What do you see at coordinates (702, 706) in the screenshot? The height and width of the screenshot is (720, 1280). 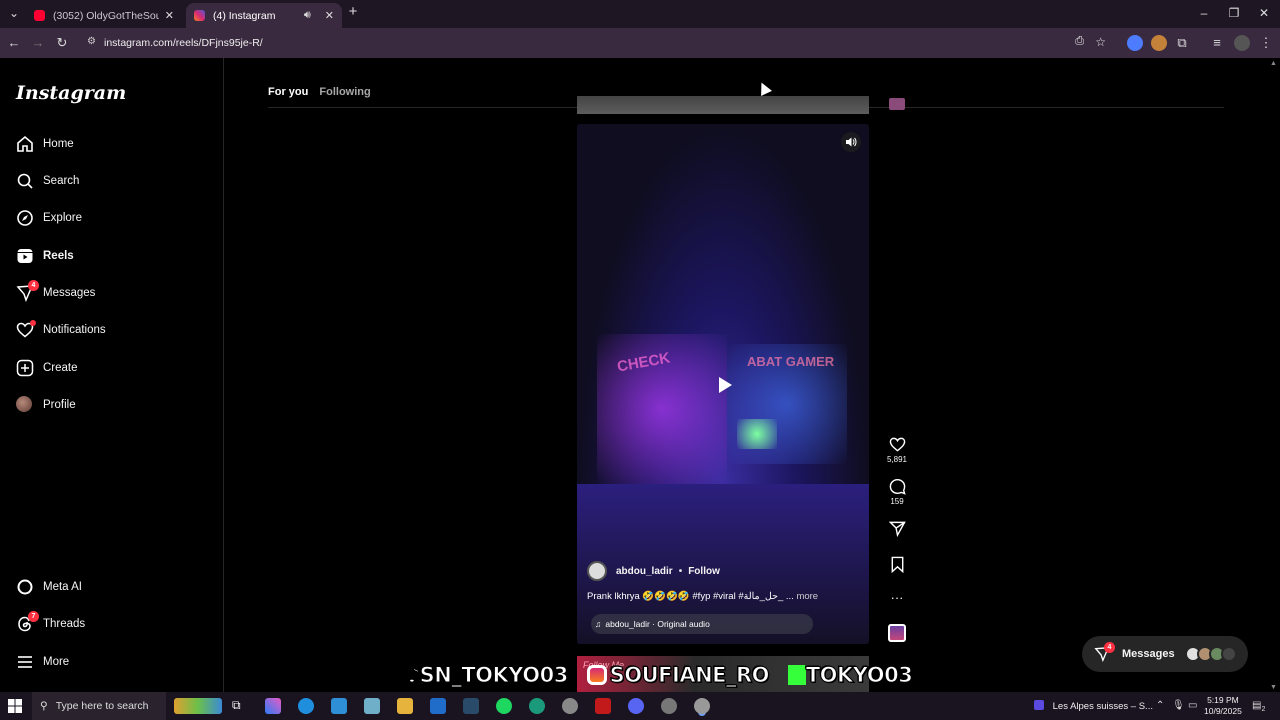 I see `chrome-active-icon` at bounding box center [702, 706].